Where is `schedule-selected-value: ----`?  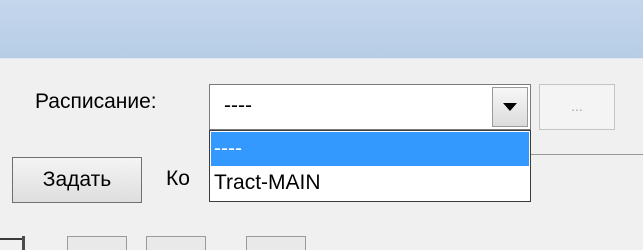 schedule-selected-value: ---- is located at coordinates (238, 105).